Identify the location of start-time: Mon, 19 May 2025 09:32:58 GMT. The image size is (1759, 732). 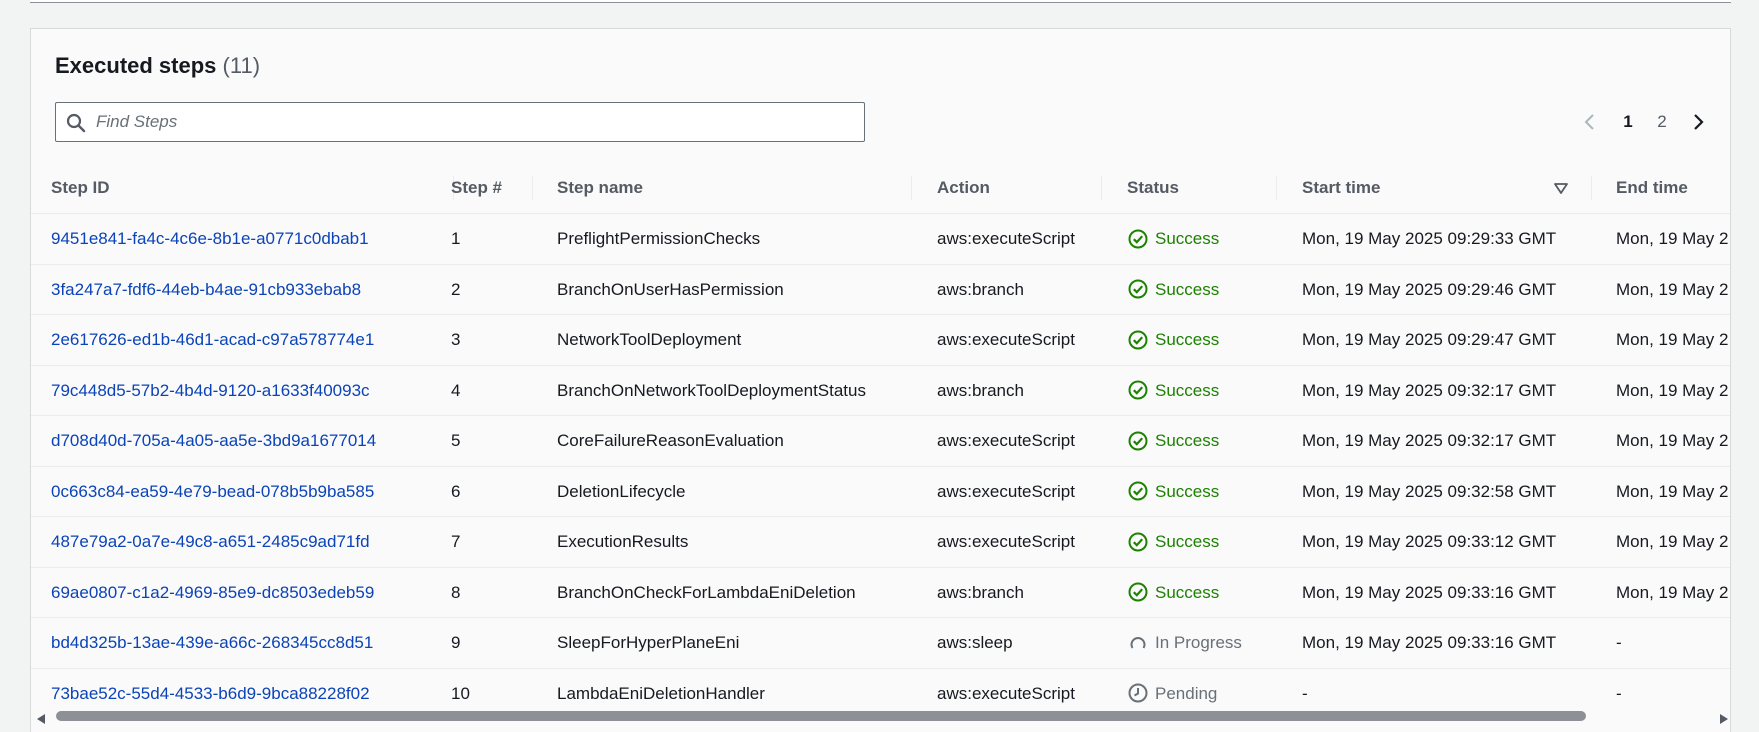
(1429, 491).